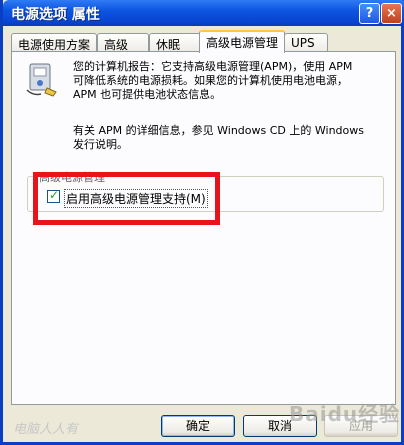  I want to click on help-button: ?, so click(369, 13).